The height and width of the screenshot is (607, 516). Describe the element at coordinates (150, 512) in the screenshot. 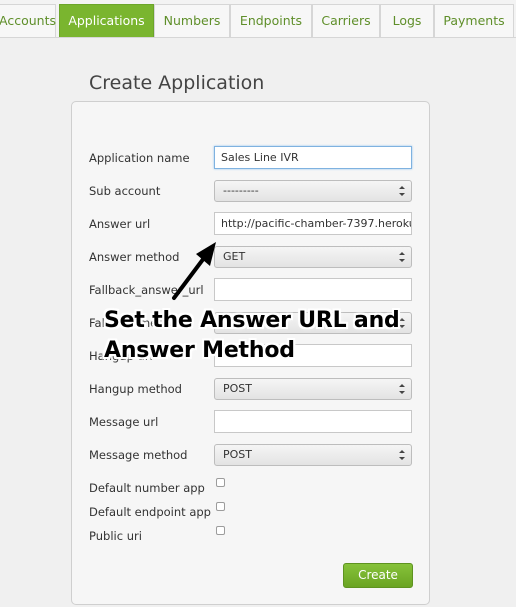

I see `default-endpoint-app-label: Default endpoint app` at that location.